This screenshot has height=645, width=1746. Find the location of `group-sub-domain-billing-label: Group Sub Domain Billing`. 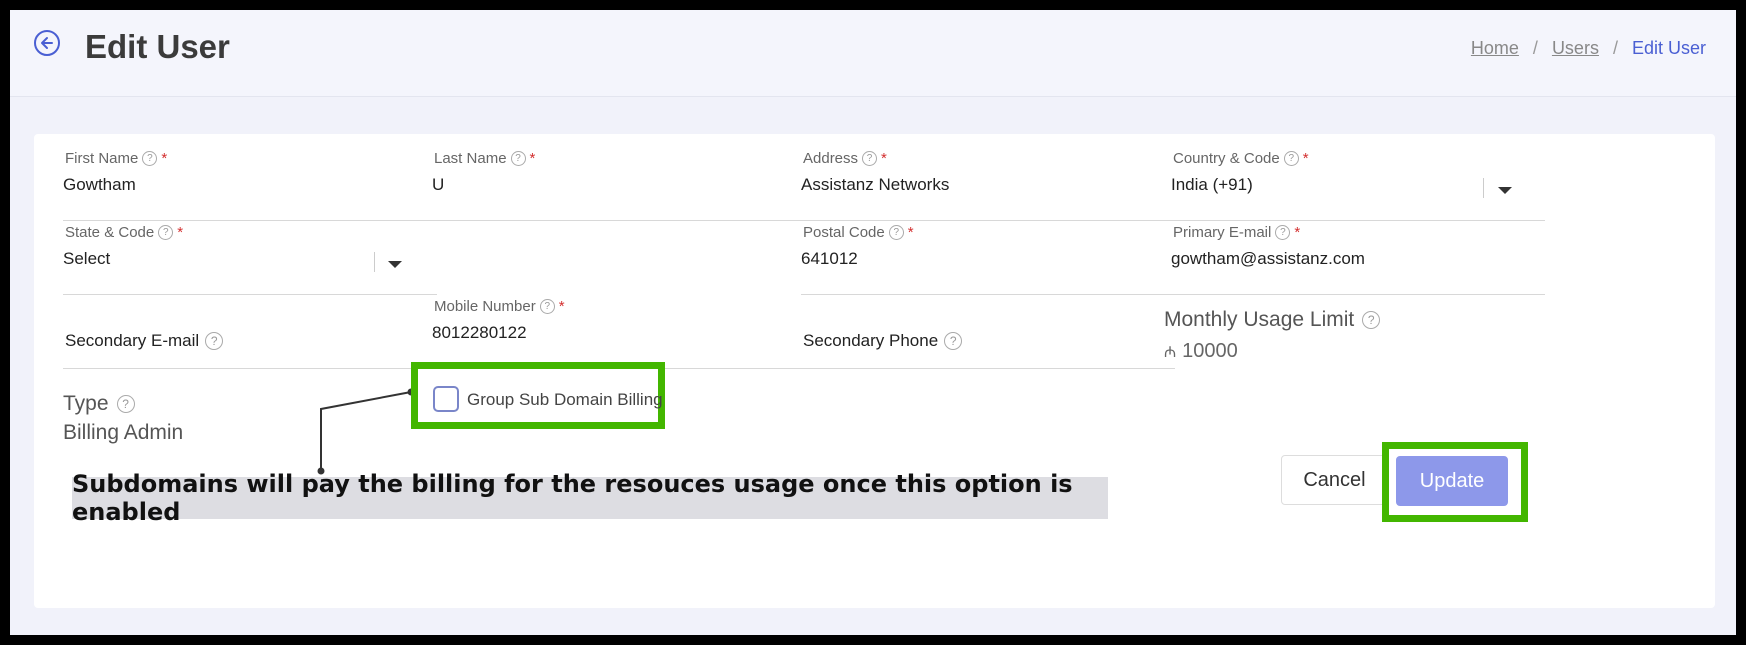

group-sub-domain-billing-label: Group Sub Domain Billing is located at coordinates (565, 400).